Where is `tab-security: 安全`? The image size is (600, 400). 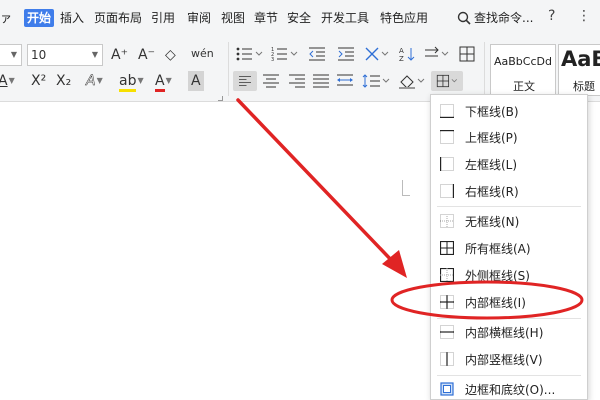 tab-security: 安全 is located at coordinates (299, 18).